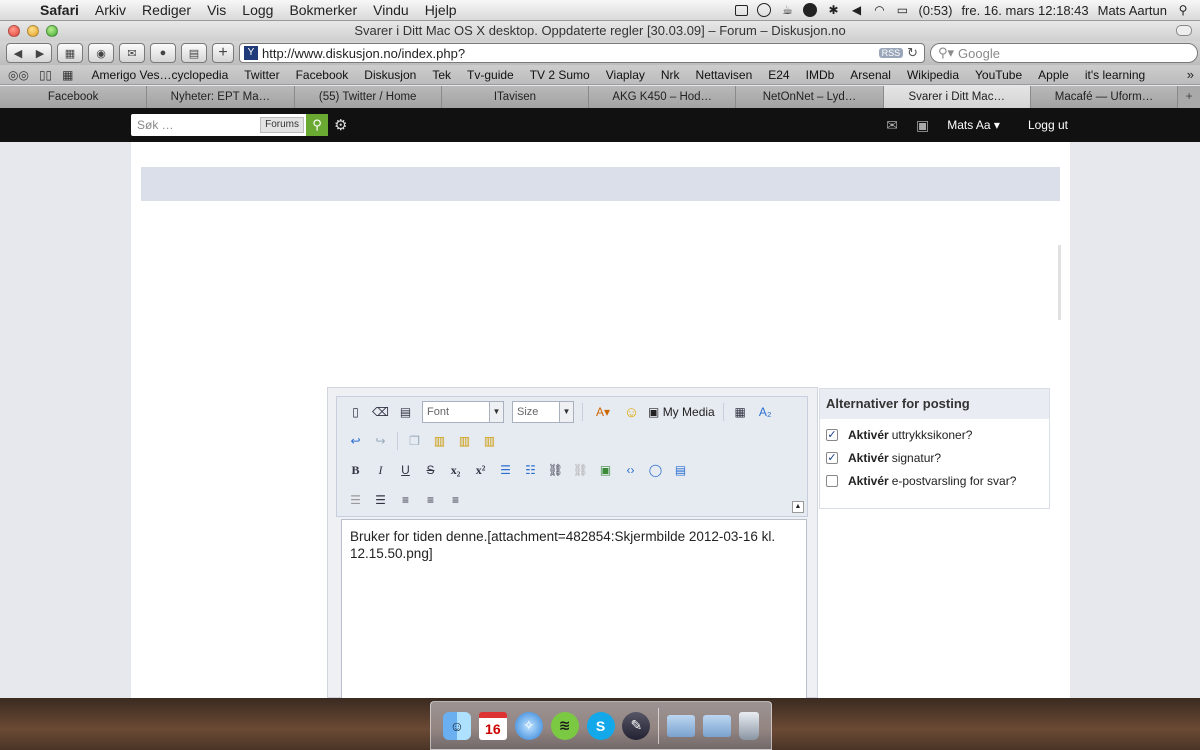  What do you see at coordinates (74, 97) in the screenshot?
I see `tab: Facebook` at bounding box center [74, 97].